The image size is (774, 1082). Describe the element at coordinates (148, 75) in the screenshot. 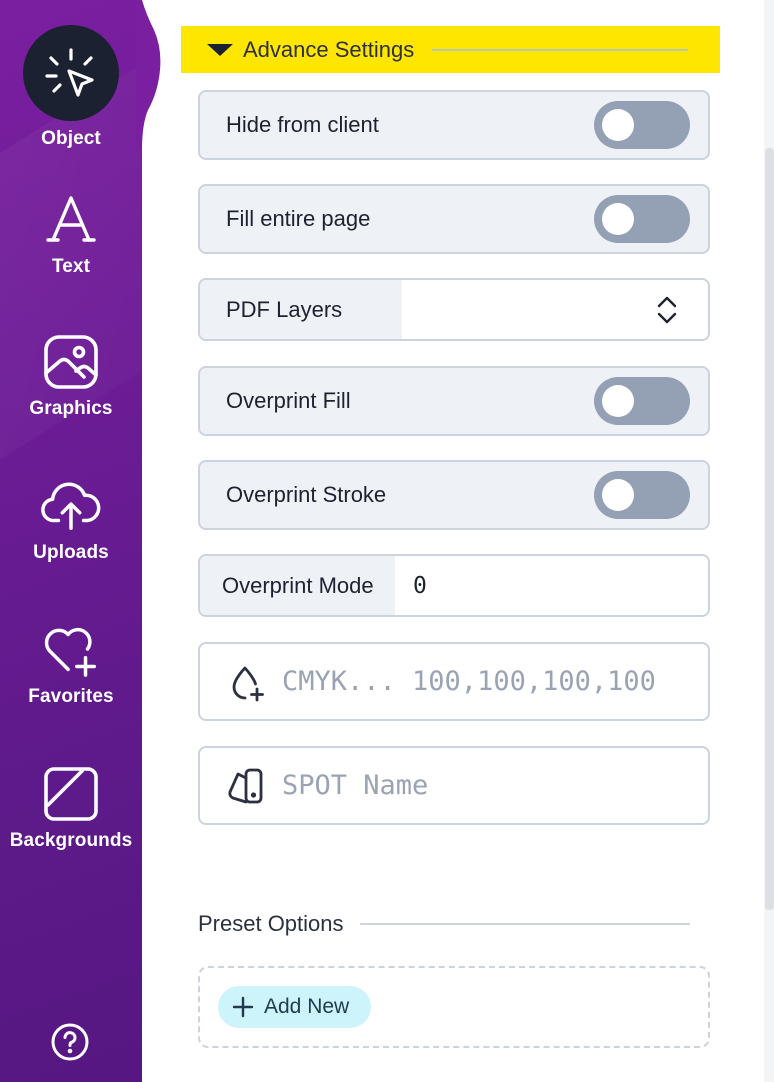

I see `active-tab-bulge` at that location.